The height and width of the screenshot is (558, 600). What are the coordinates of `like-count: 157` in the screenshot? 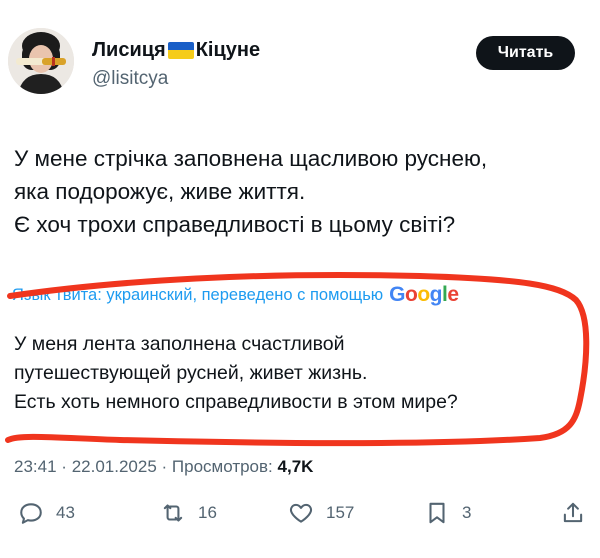 It's located at (340, 512).